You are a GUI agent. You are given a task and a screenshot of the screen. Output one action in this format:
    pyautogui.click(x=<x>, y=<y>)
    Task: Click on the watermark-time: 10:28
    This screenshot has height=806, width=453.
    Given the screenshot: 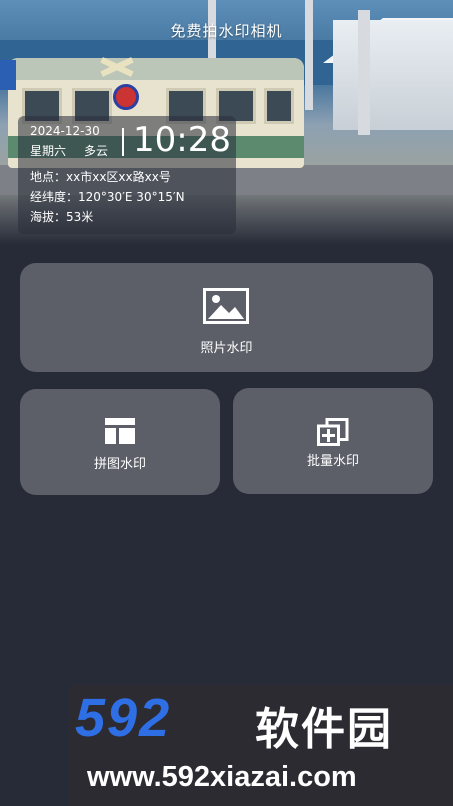 What is the action you would take?
    pyautogui.click(x=182, y=140)
    